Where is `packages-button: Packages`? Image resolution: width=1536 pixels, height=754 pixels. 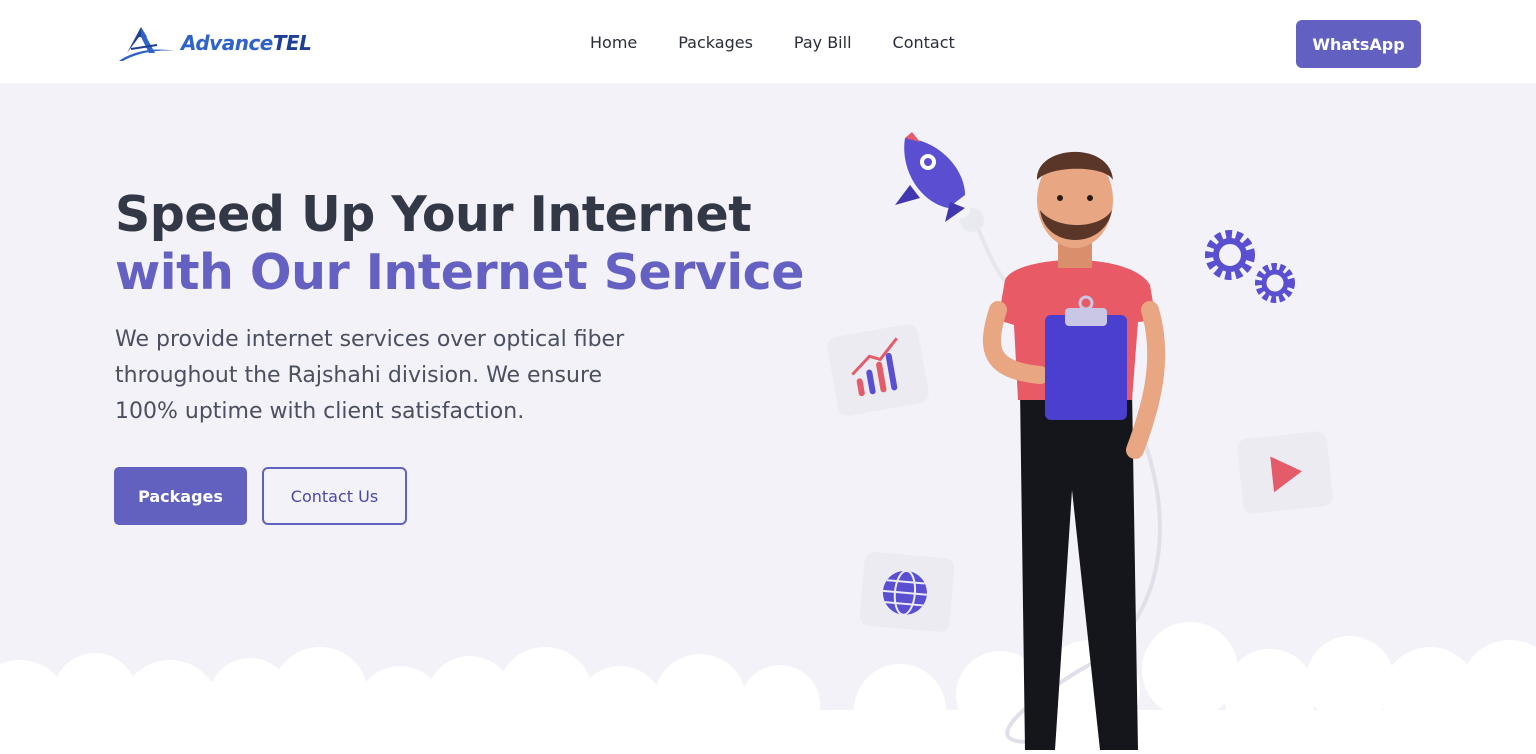
packages-button: Packages is located at coordinates (180, 496).